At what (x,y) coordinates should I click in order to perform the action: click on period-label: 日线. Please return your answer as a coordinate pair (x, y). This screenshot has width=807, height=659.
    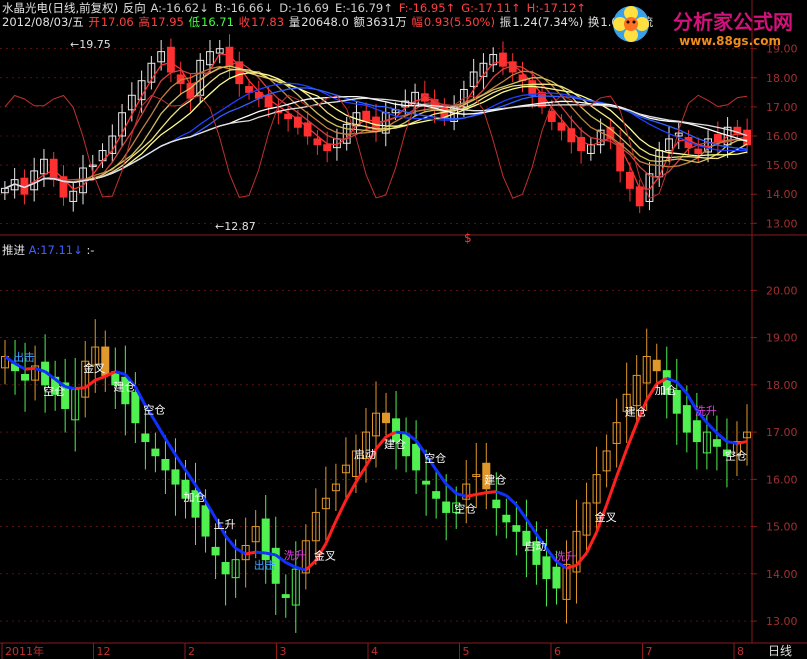
    Looking at the image, I should click on (780, 651).